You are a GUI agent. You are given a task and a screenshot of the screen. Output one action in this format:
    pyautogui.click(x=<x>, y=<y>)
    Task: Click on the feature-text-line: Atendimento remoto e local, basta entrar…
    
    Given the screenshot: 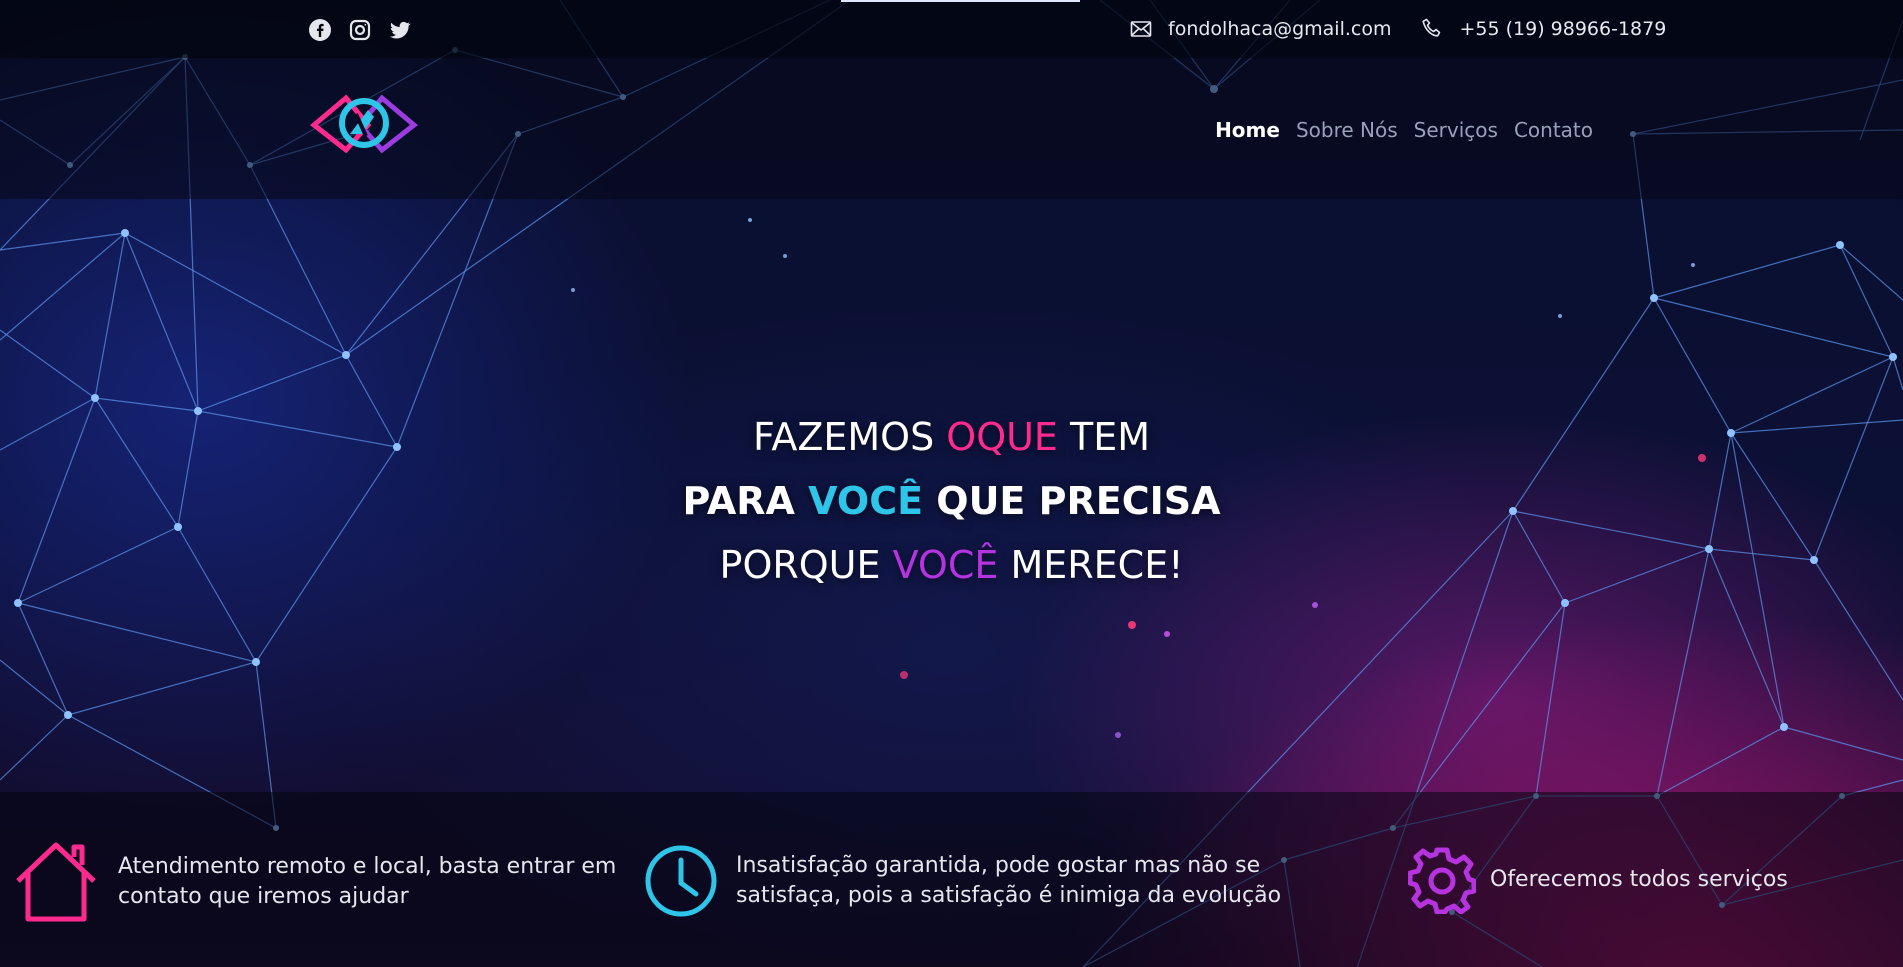 What is the action you would take?
    pyautogui.click(x=367, y=866)
    